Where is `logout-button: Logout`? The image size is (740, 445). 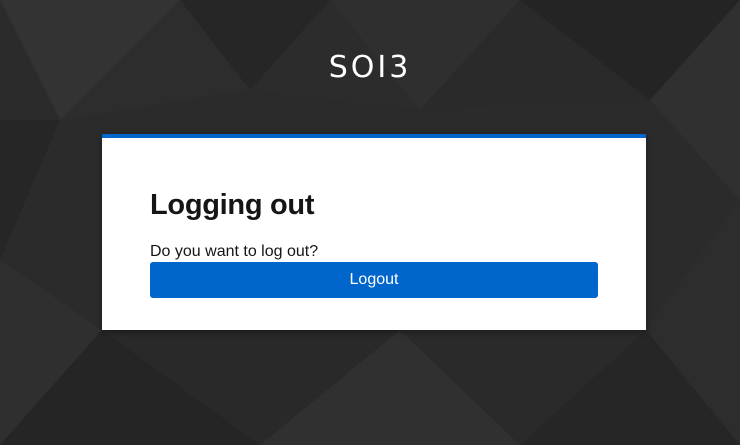
logout-button: Logout is located at coordinates (374, 280).